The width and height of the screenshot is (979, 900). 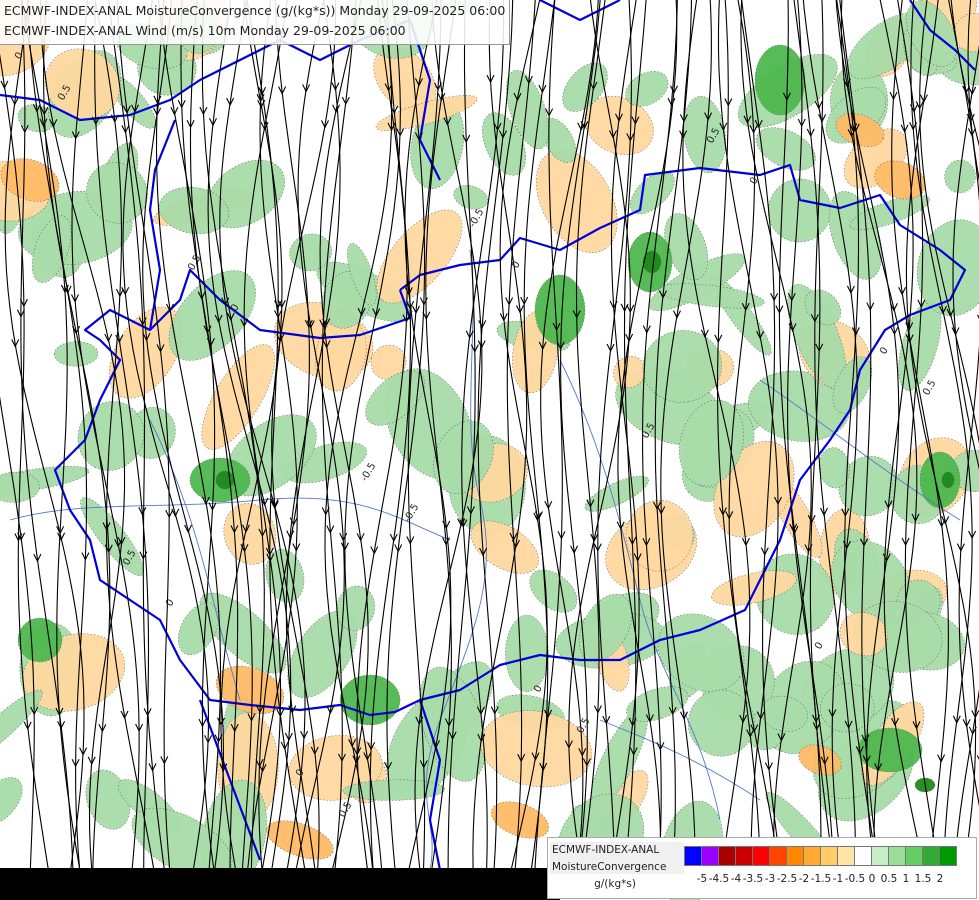 I want to click on legend-tick-label: -1.5, so click(x=821, y=879).